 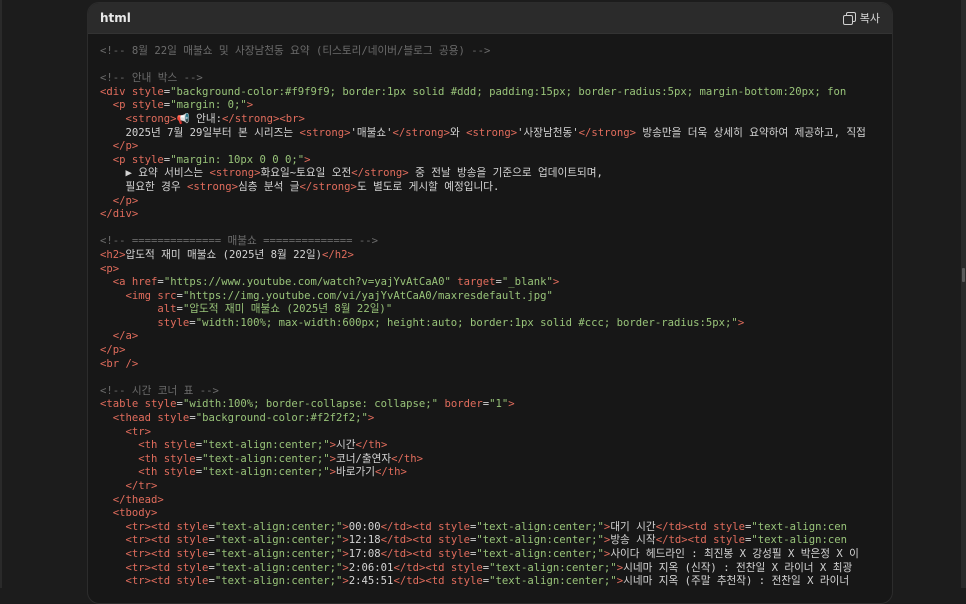 What do you see at coordinates (496, 365) in the screenshot?
I see `code-line: <br />` at bounding box center [496, 365].